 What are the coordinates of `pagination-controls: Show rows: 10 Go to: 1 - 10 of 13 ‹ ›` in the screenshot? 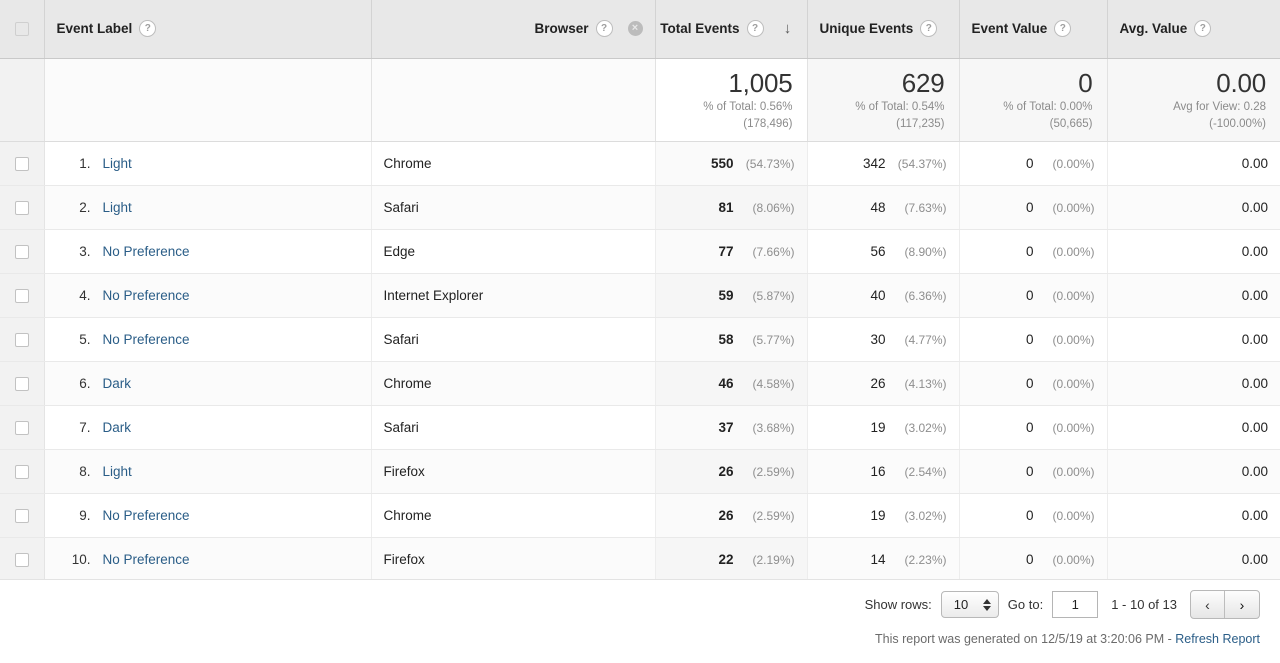 It's located at (640, 599).